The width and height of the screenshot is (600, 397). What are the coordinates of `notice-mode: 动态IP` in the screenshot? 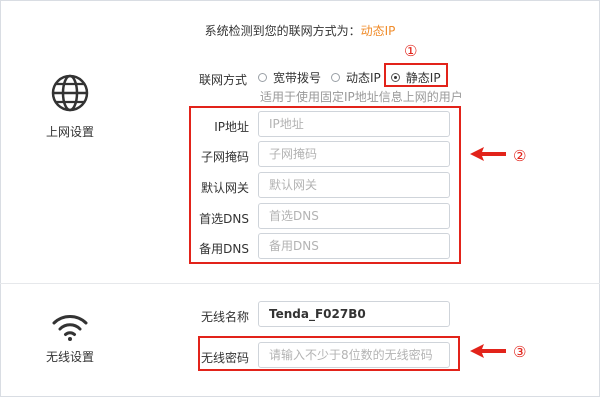 It's located at (378, 31).